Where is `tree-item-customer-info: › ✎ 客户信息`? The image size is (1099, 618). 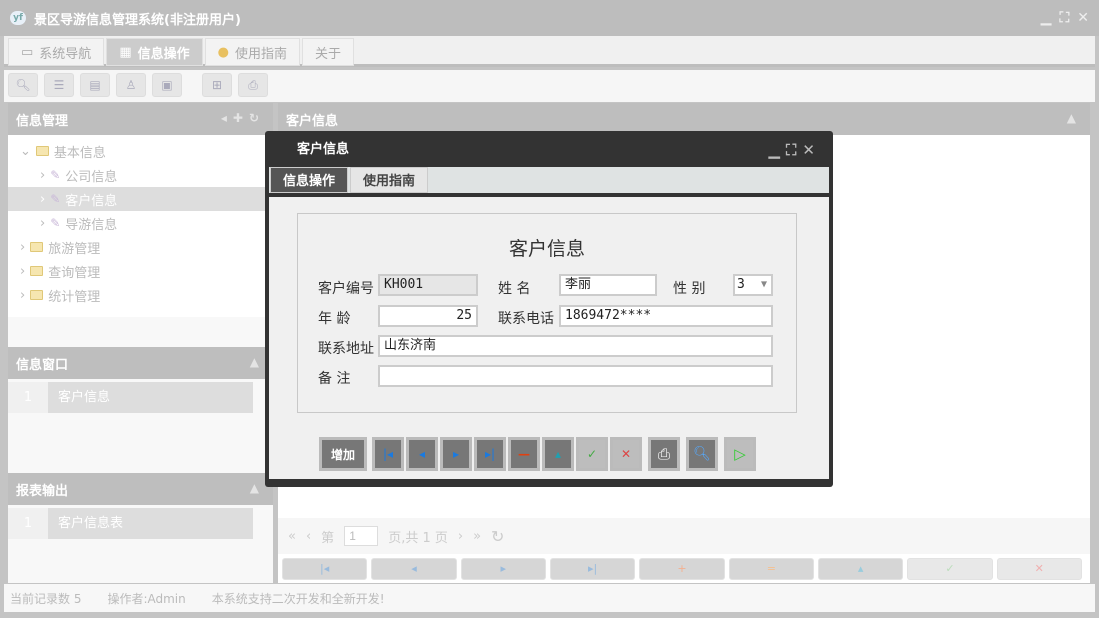 tree-item-customer-info: › ✎ 客户信息 is located at coordinates (140, 199).